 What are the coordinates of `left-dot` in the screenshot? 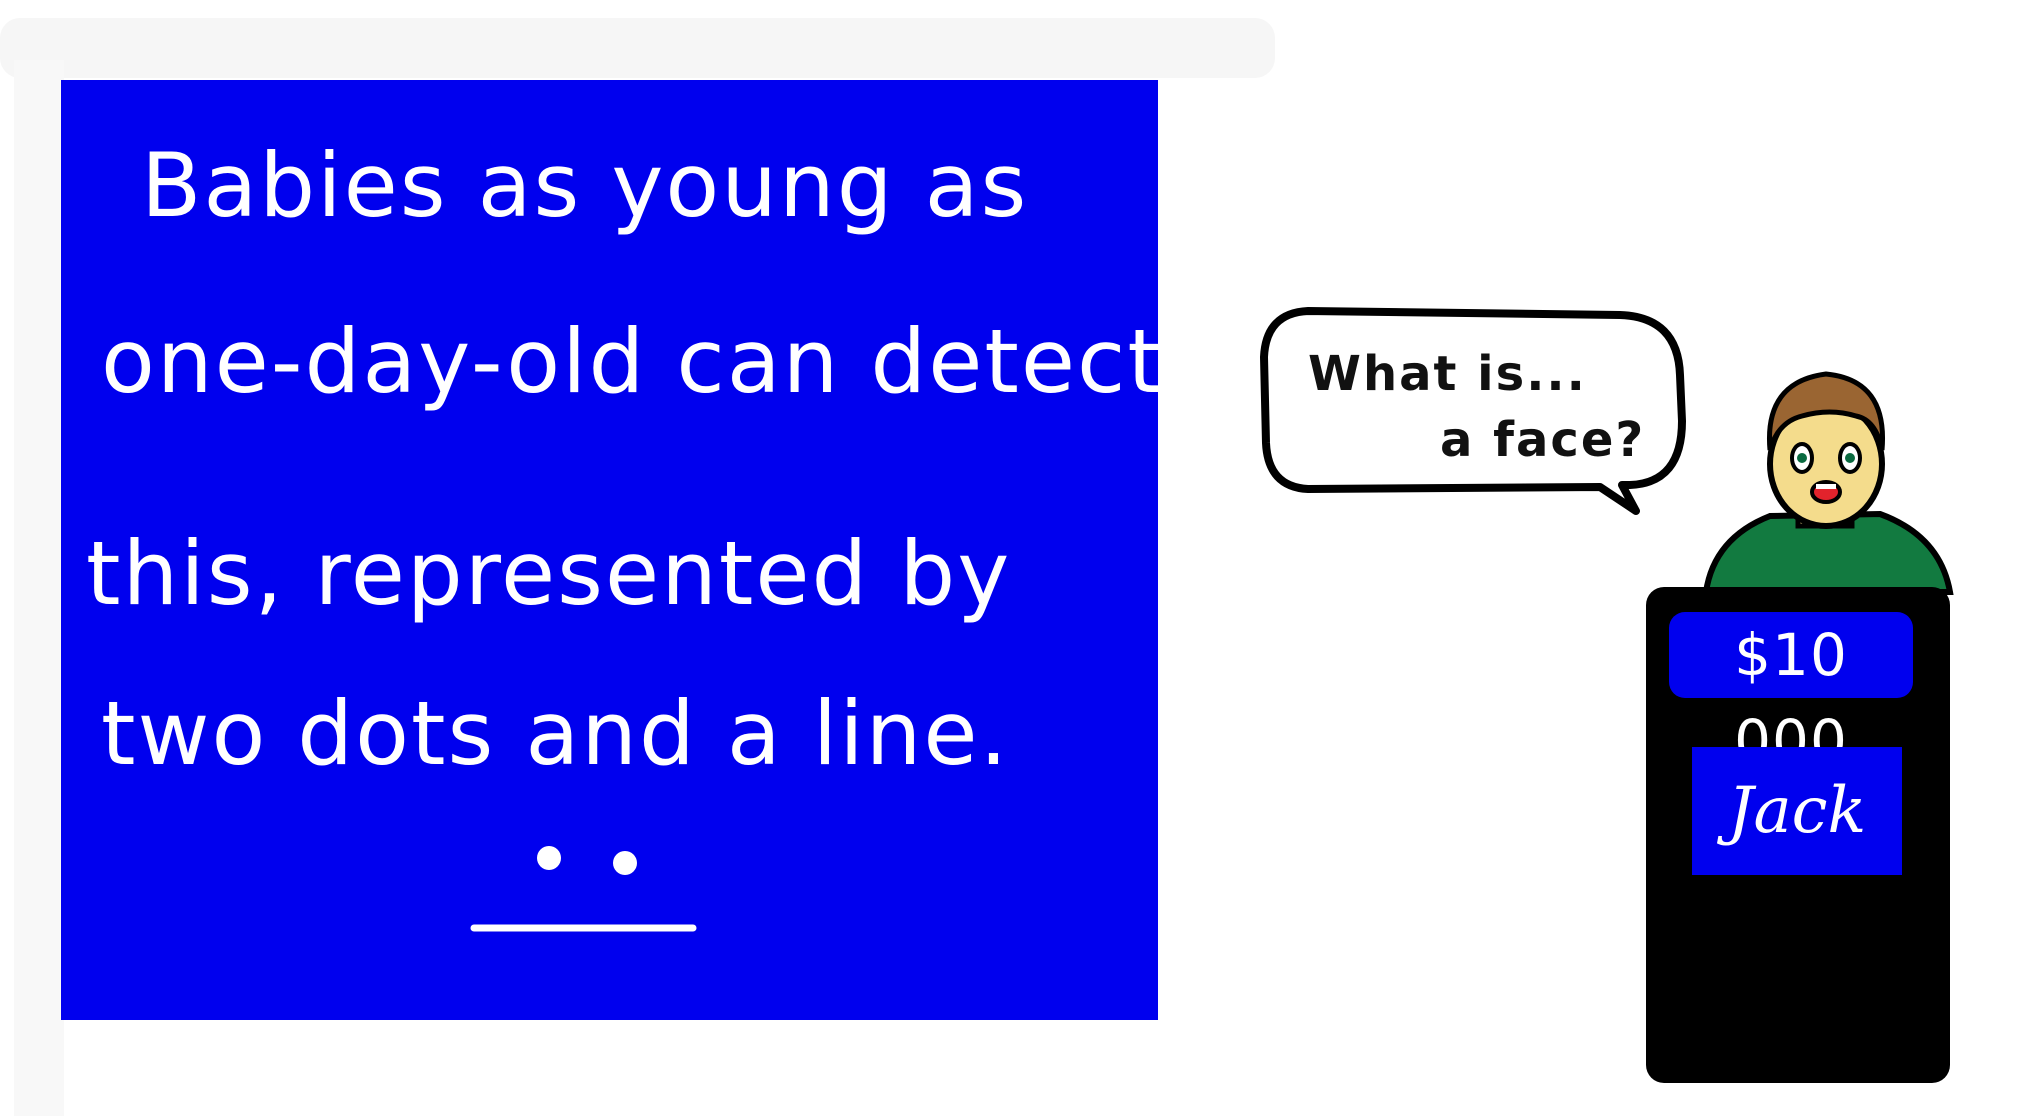 It's located at (549, 858).